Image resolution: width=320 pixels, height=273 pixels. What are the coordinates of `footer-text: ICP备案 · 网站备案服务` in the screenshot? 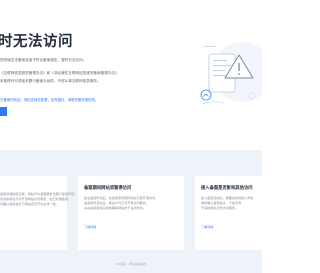 It's located at (131, 264).